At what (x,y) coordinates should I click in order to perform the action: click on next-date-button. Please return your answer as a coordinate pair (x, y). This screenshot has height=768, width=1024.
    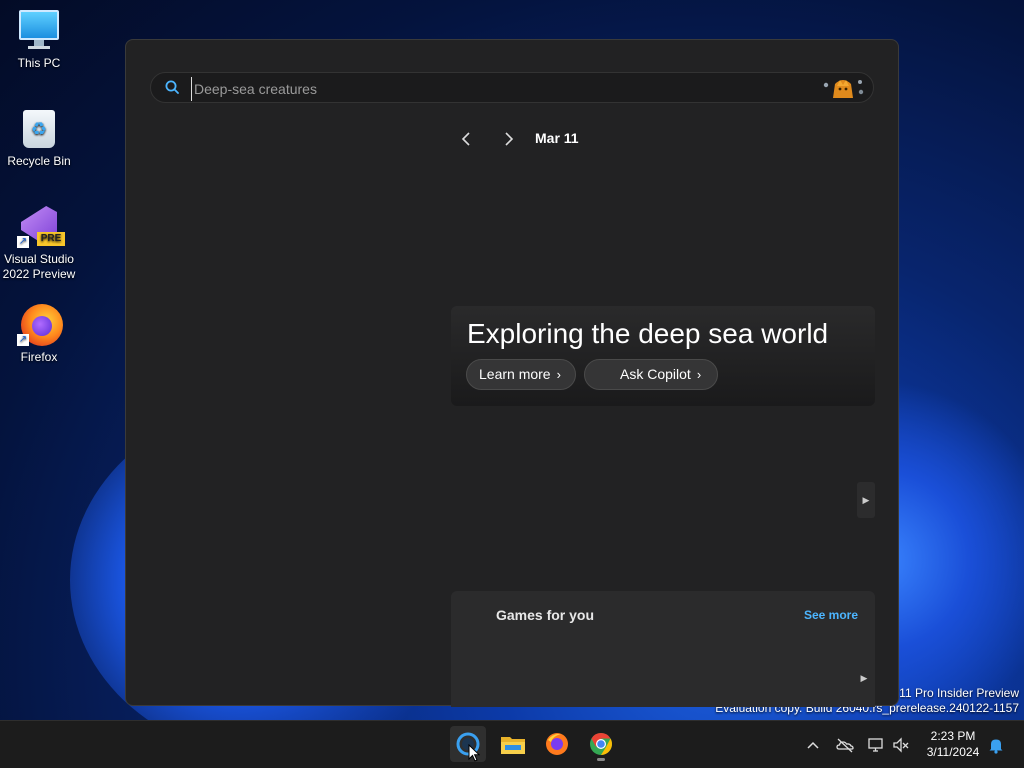
    Looking at the image, I should click on (508, 139).